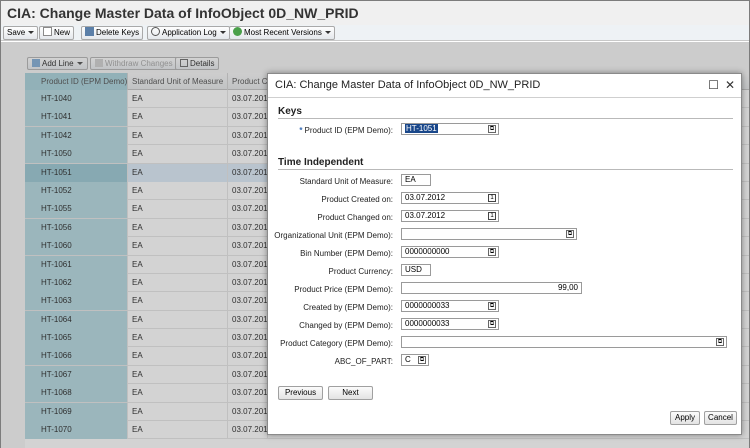 This screenshot has width=750, height=448. I want to click on trash-icon, so click(89, 31).